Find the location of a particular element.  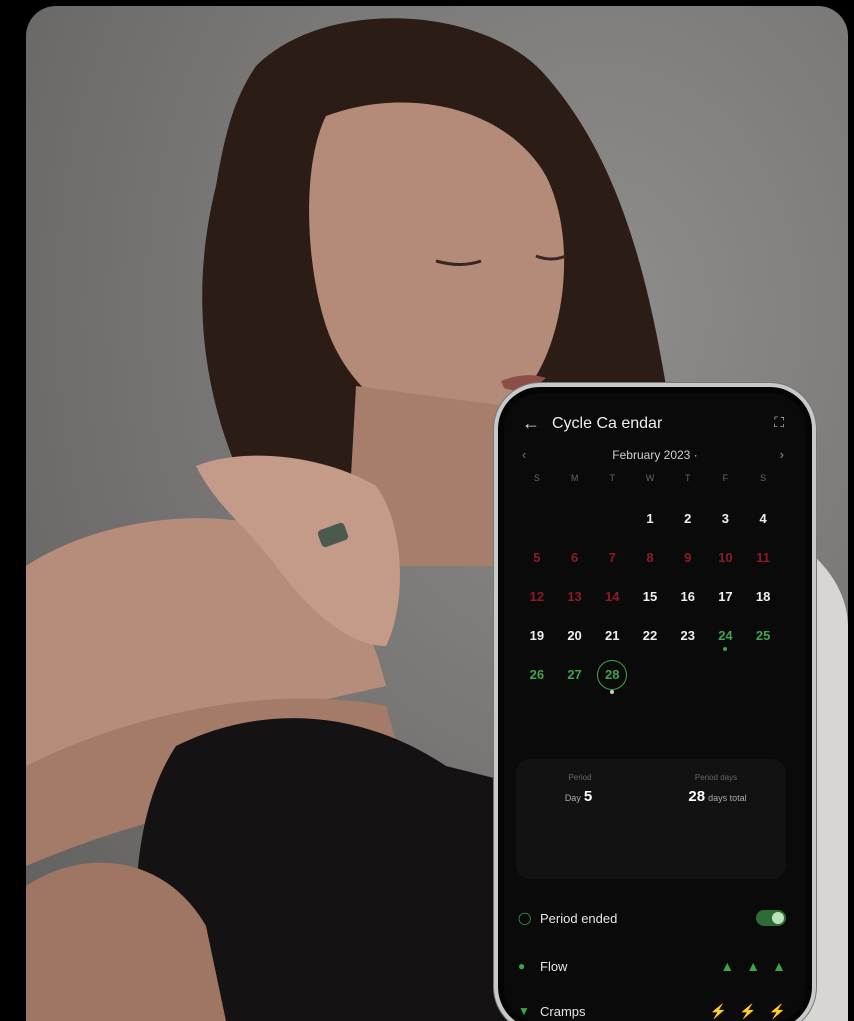

month-navigator: ‹ February 2023 · › is located at coordinates (655, 456).